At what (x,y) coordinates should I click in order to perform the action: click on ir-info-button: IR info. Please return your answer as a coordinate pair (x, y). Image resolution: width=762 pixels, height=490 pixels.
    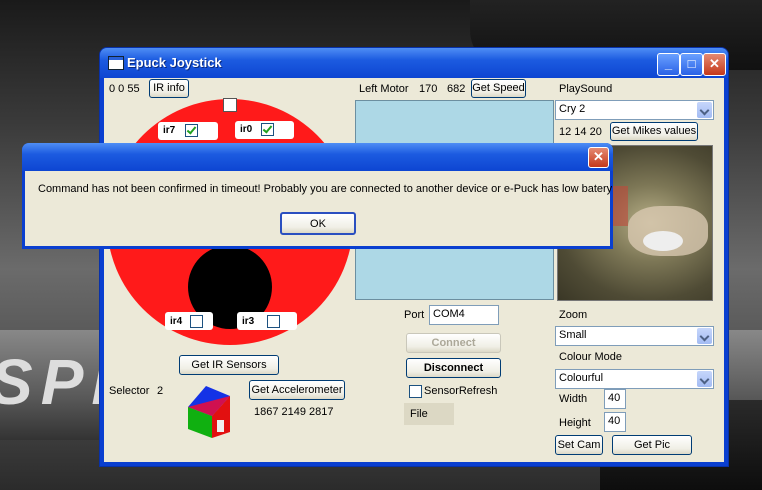
    Looking at the image, I should click on (169, 88).